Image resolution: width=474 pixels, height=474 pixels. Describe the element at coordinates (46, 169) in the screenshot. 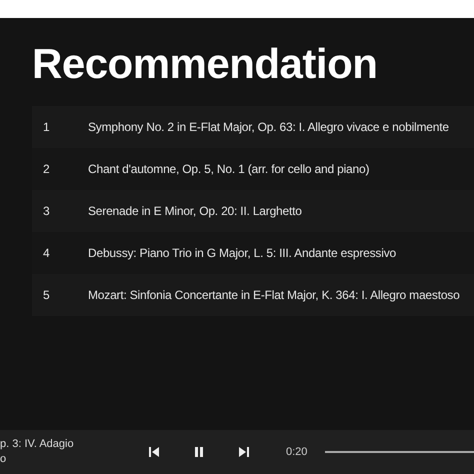

I see `track-number: 2` at that location.